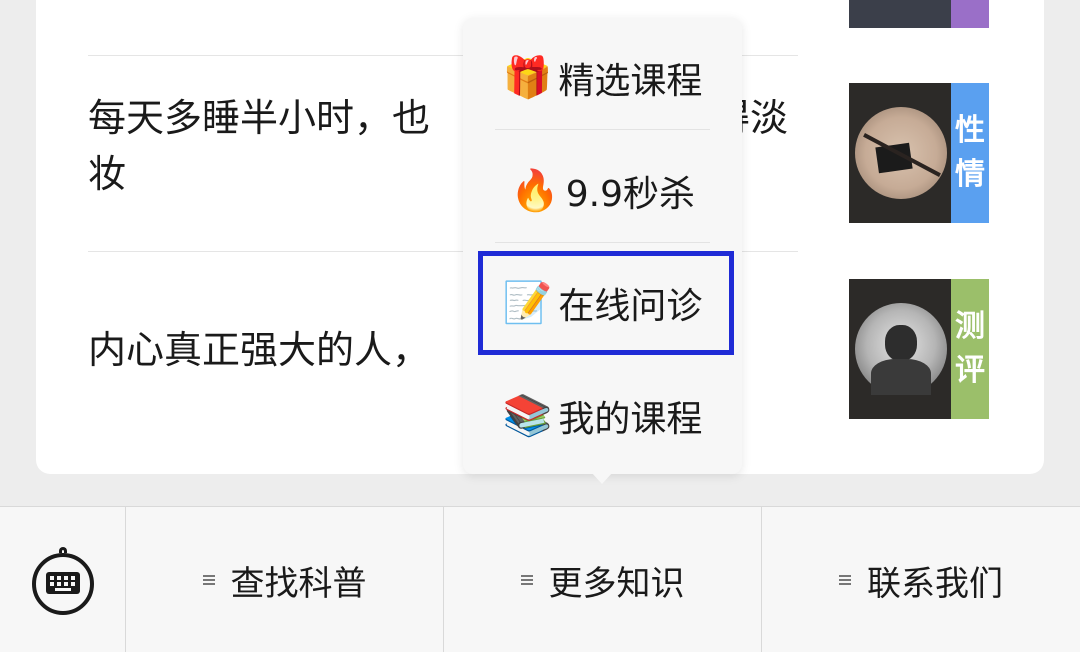 The height and width of the screenshot is (652, 1080). Describe the element at coordinates (935, 583) in the screenshot. I see `tab-label: 联系我们` at that location.